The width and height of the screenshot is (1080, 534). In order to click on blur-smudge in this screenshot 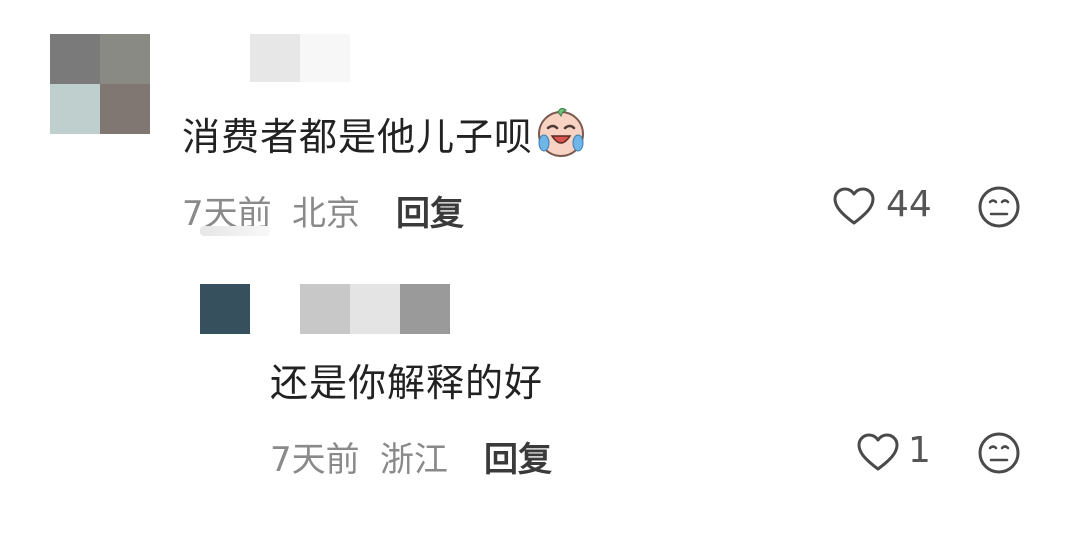, I will do `click(235, 231)`.